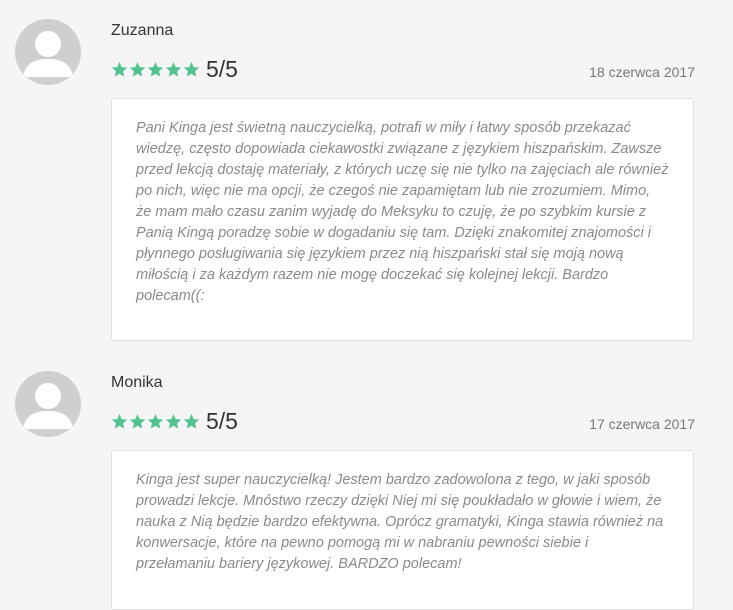 This screenshot has height=610, width=733. What do you see at coordinates (642, 424) in the screenshot?
I see `review-date: 17 czerwca 2017` at bounding box center [642, 424].